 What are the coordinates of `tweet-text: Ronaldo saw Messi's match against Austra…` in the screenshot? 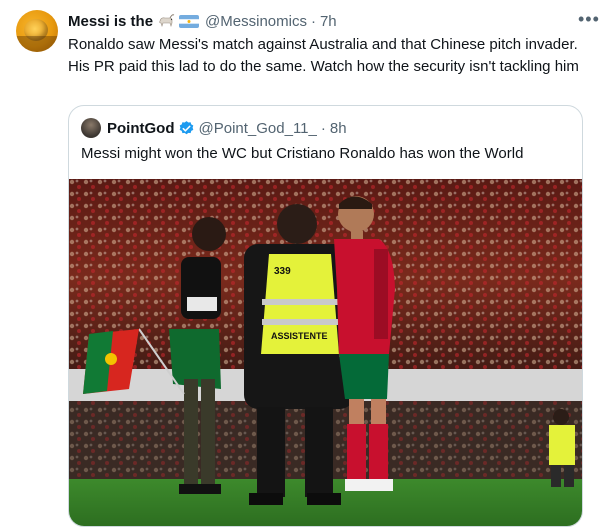 It's located at (323, 55).